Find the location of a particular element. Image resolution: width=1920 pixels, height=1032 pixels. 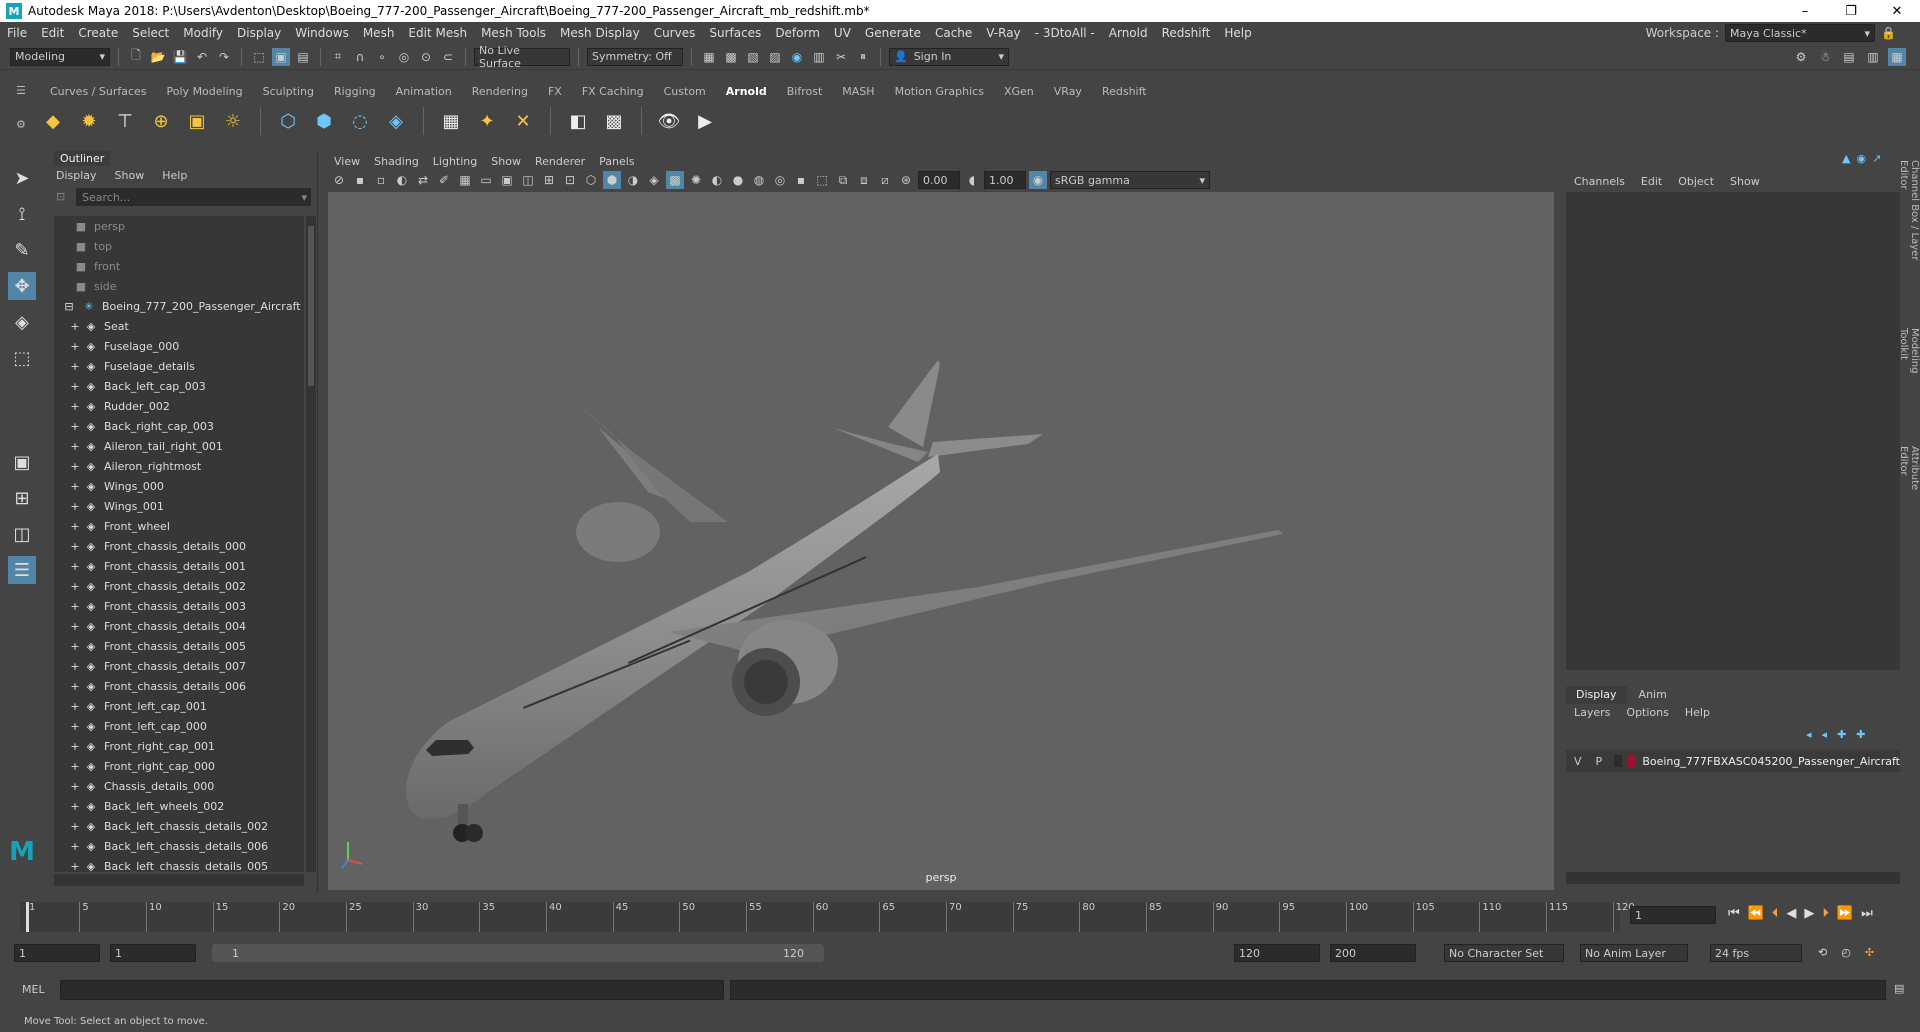

lasso-tool-icon: ⟟ is located at coordinates (22, 214).